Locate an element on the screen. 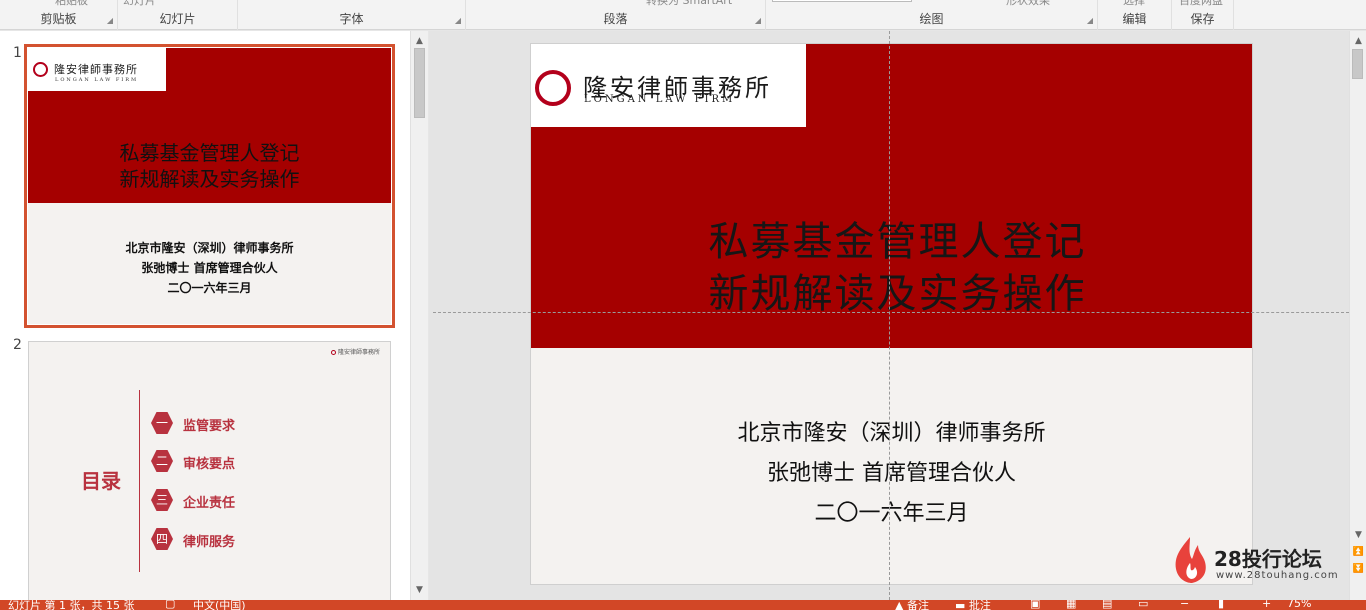 The height and width of the screenshot is (610, 1366). previous-slide-icon: ⏫ is located at coordinates (1358, 552).